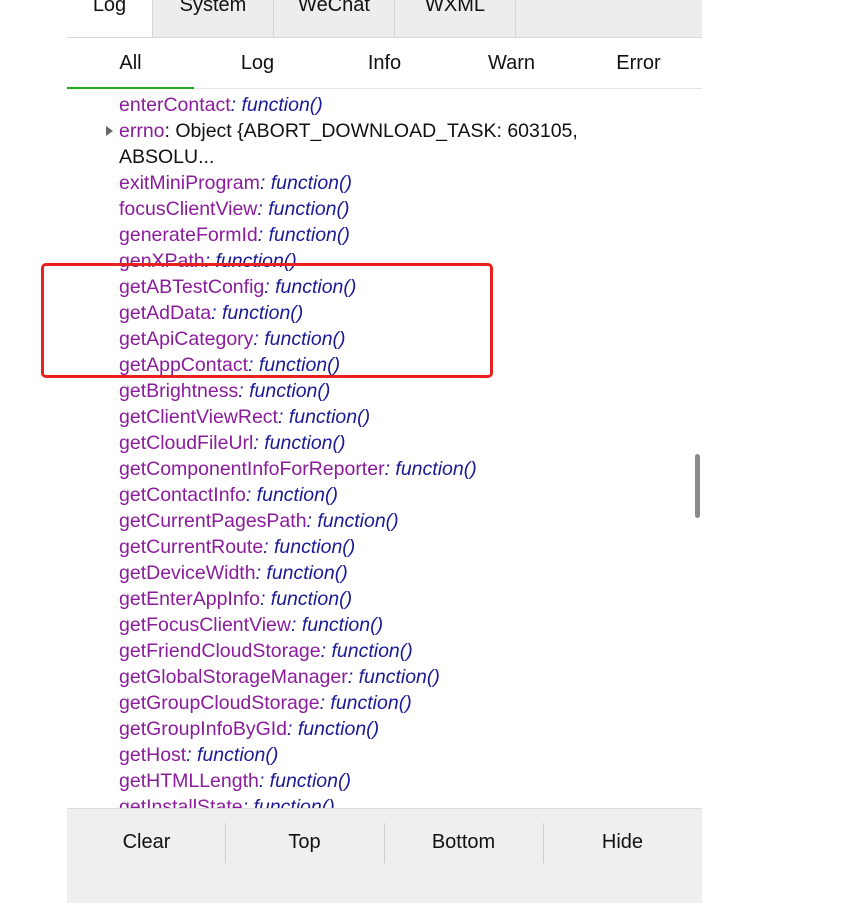 The width and height of the screenshot is (854, 909). Describe the element at coordinates (251, 625) in the screenshot. I see `log-entry: getFocusClientView: function()` at that location.